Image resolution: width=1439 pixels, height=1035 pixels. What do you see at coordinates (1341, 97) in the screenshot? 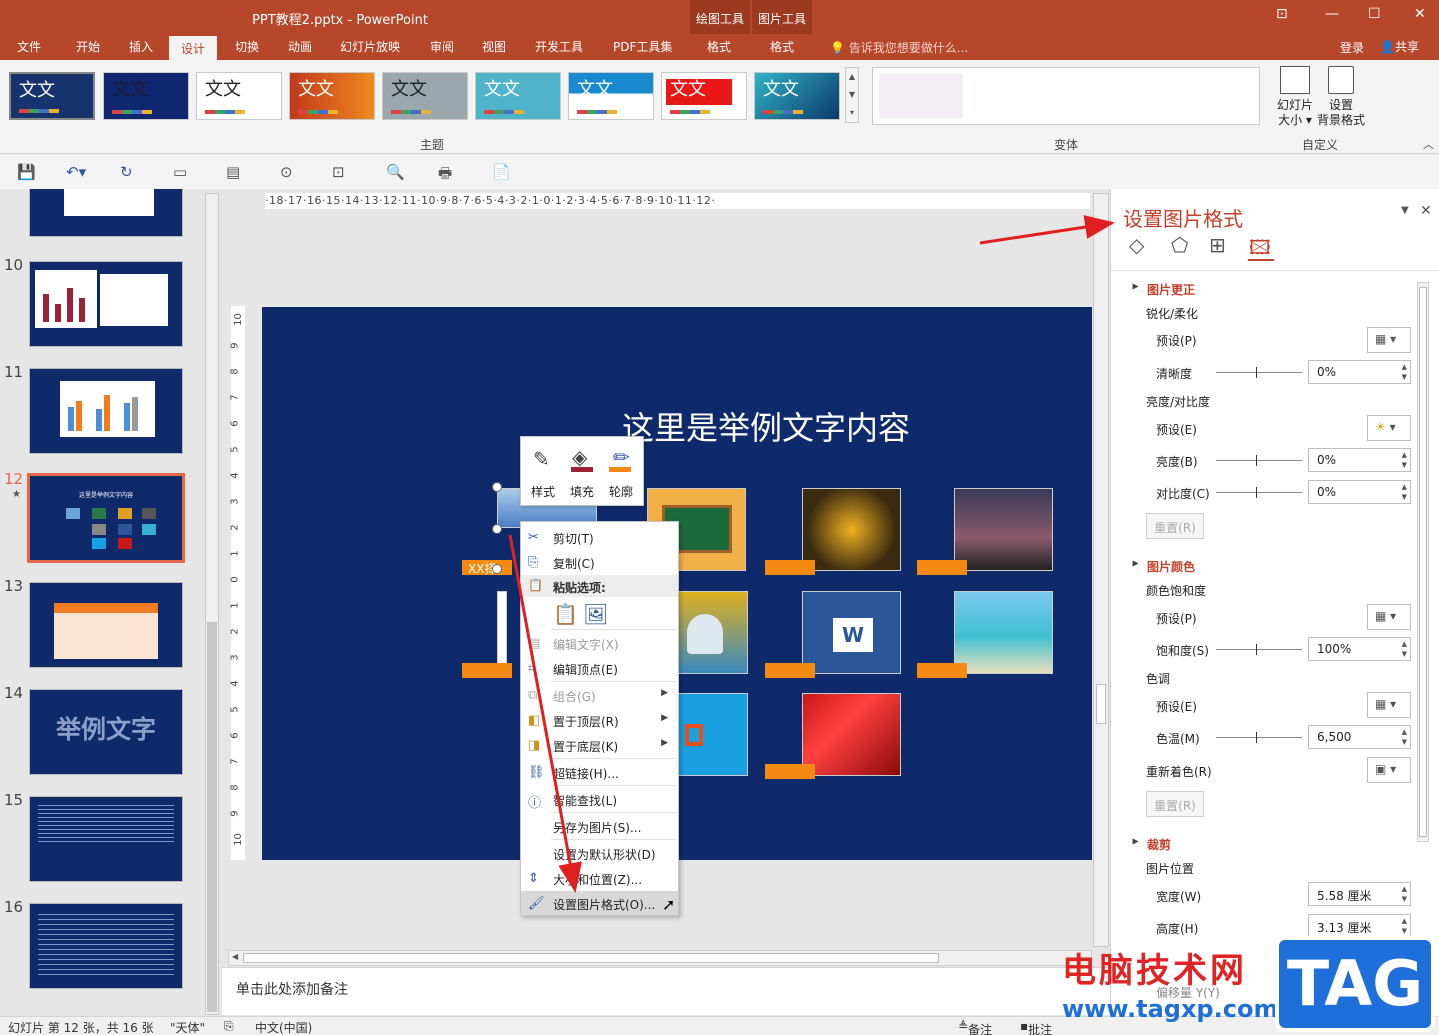
I see `format-background-button: 设置 背景格式` at bounding box center [1341, 97].